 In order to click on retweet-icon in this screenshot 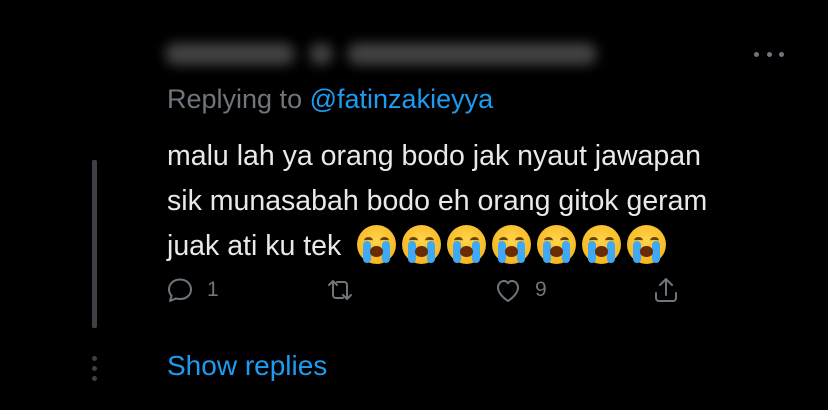, I will do `click(340, 290)`.